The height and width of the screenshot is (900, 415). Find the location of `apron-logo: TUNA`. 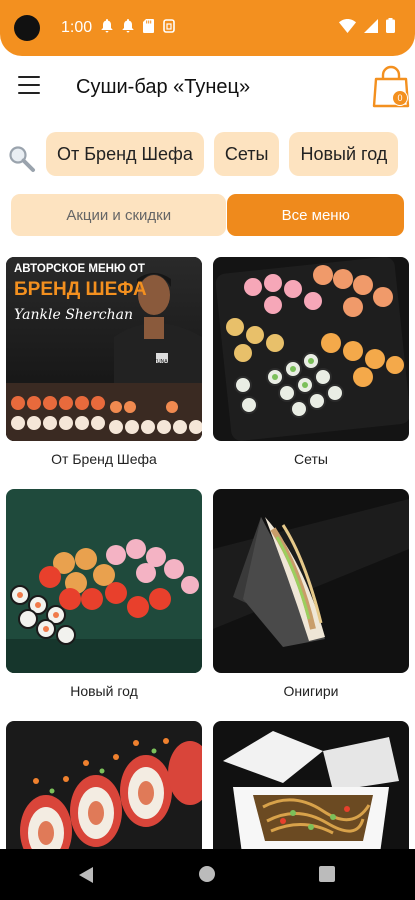

apron-logo: TUNA is located at coordinates (161, 362).